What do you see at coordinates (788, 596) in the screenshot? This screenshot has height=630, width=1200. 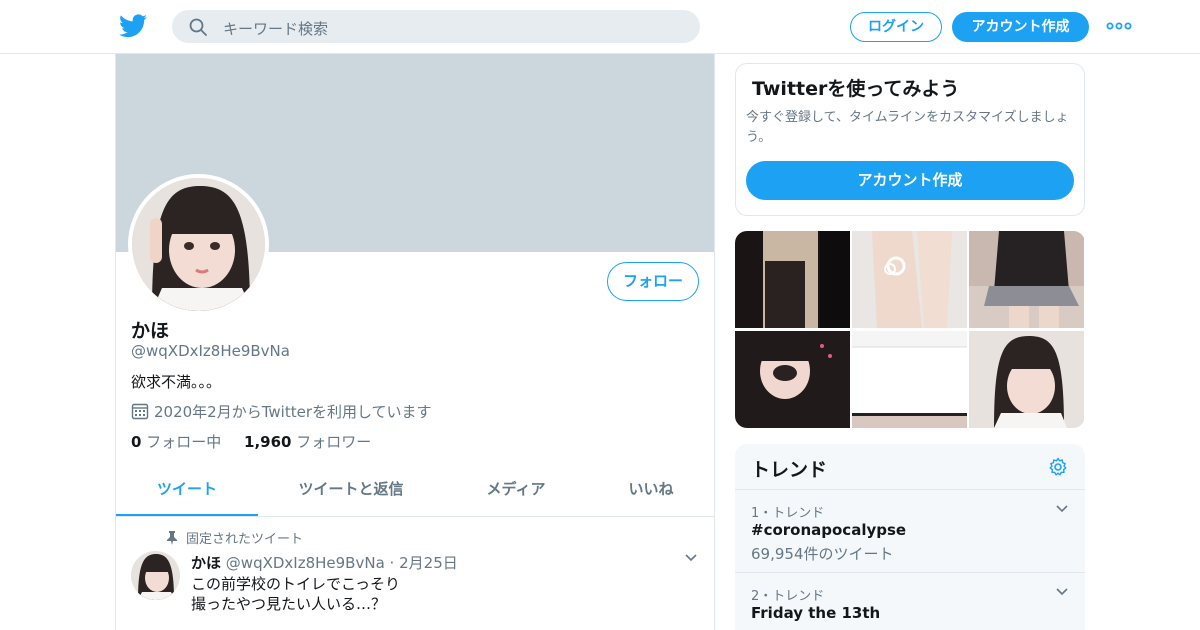 I see `trend-meta: 2・トレンド` at bounding box center [788, 596].